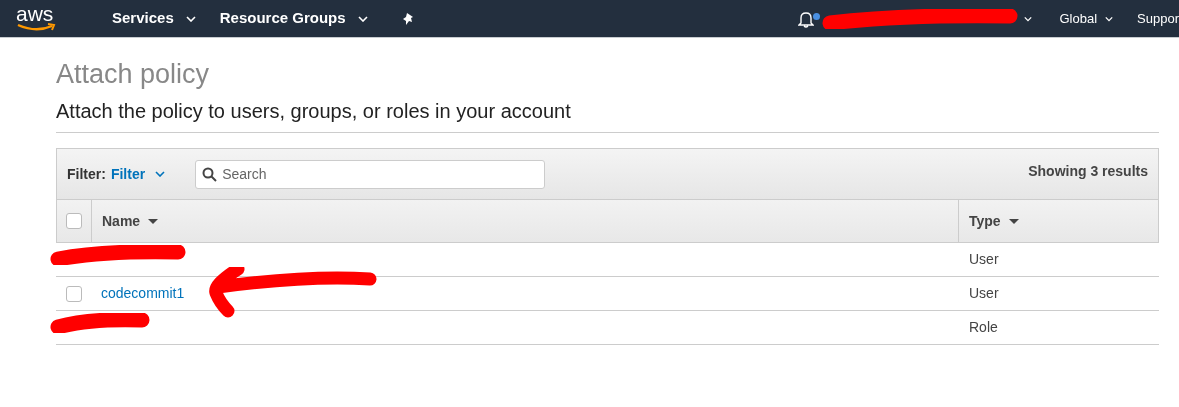 Image resolution: width=1179 pixels, height=407 pixels. Describe the element at coordinates (607, 114) in the screenshot. I see `page-subtitle: Attach the policy to users, groups, or roles in your account` at that location.